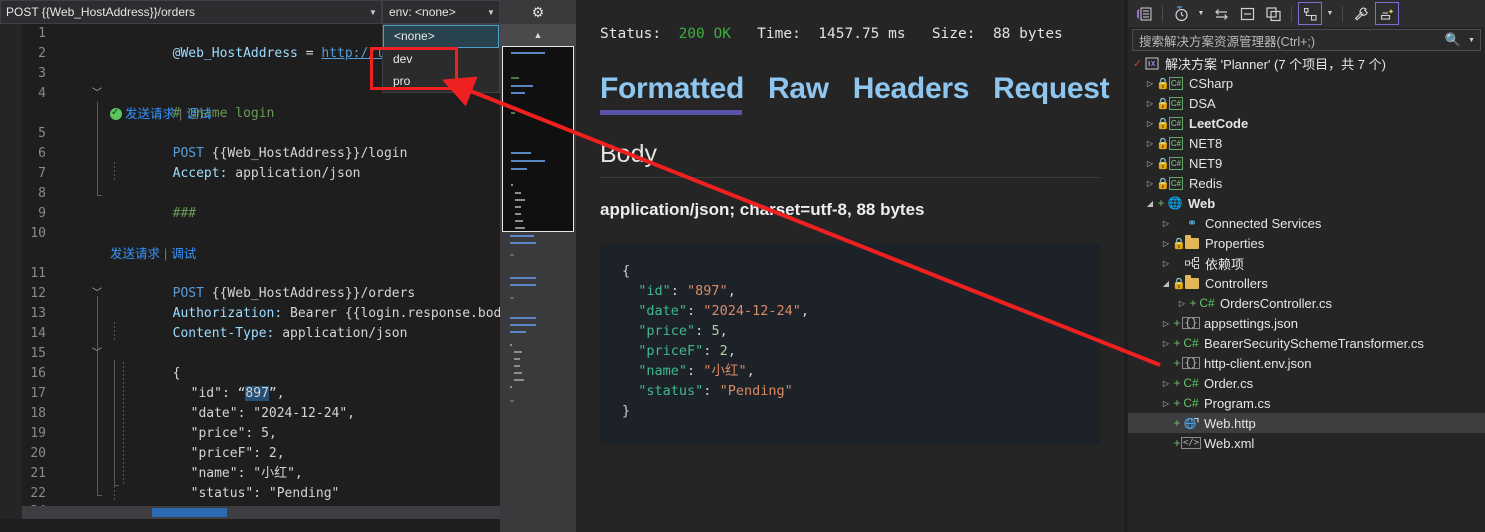 This screenshot has height=532, width=1485. Describe the element at coordinates (1176, 183) in the screenshot. I see `csharp-project-icon: C#` at that location.